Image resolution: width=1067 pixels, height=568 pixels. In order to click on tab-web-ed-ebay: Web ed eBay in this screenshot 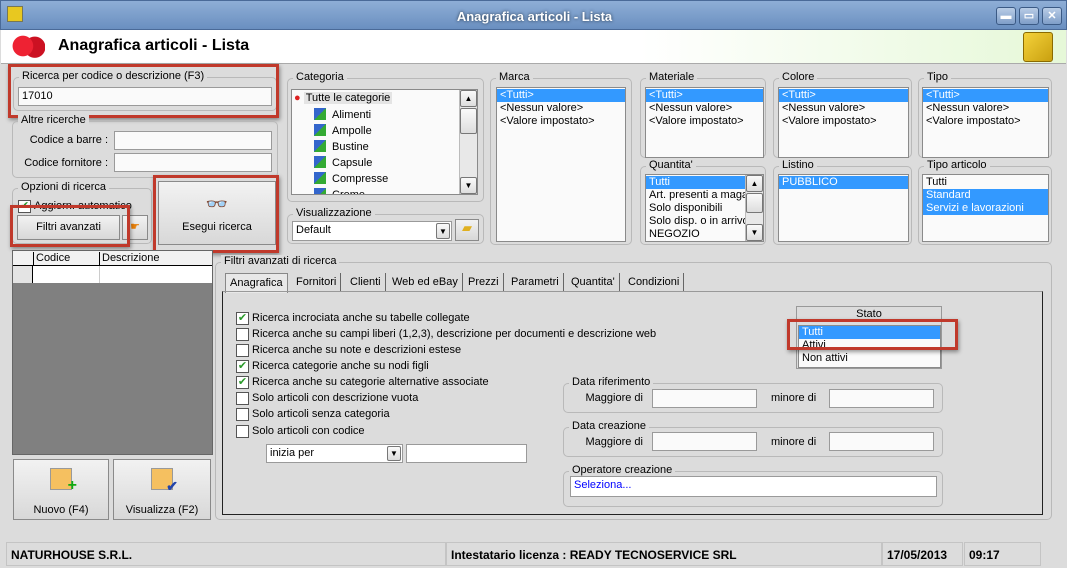, I will do `click(425, 282)`.